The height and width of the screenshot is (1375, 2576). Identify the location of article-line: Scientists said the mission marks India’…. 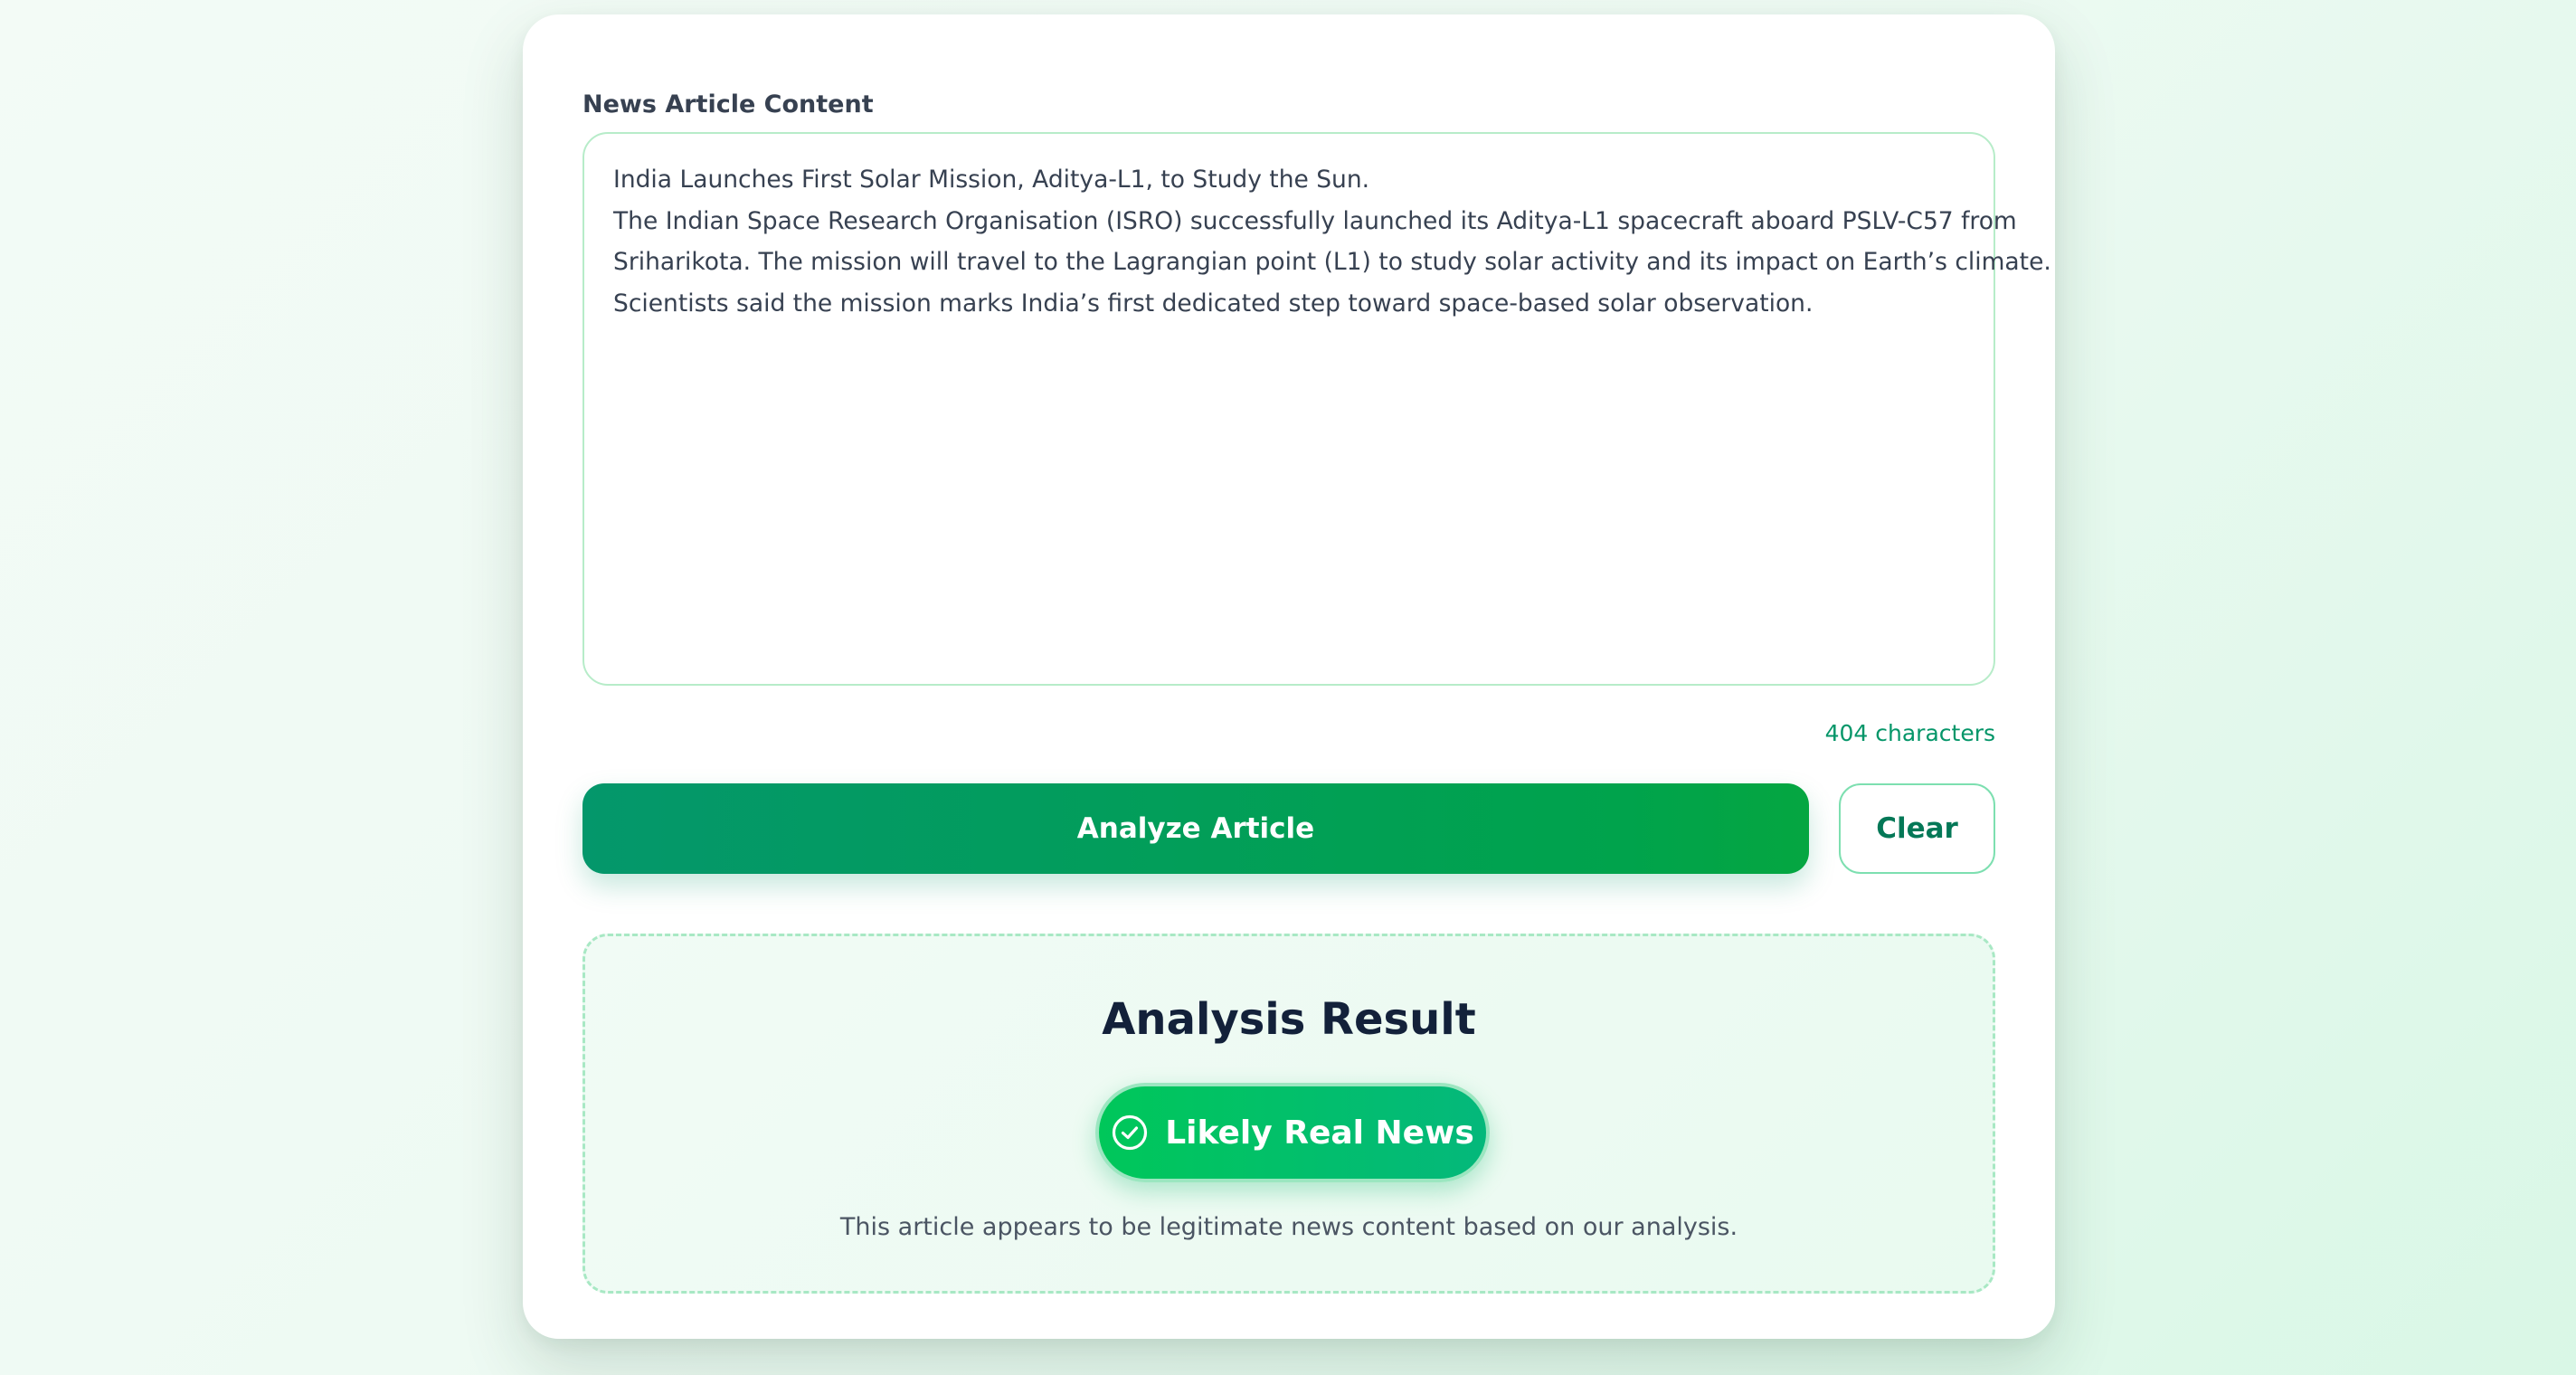
(1214, 303).